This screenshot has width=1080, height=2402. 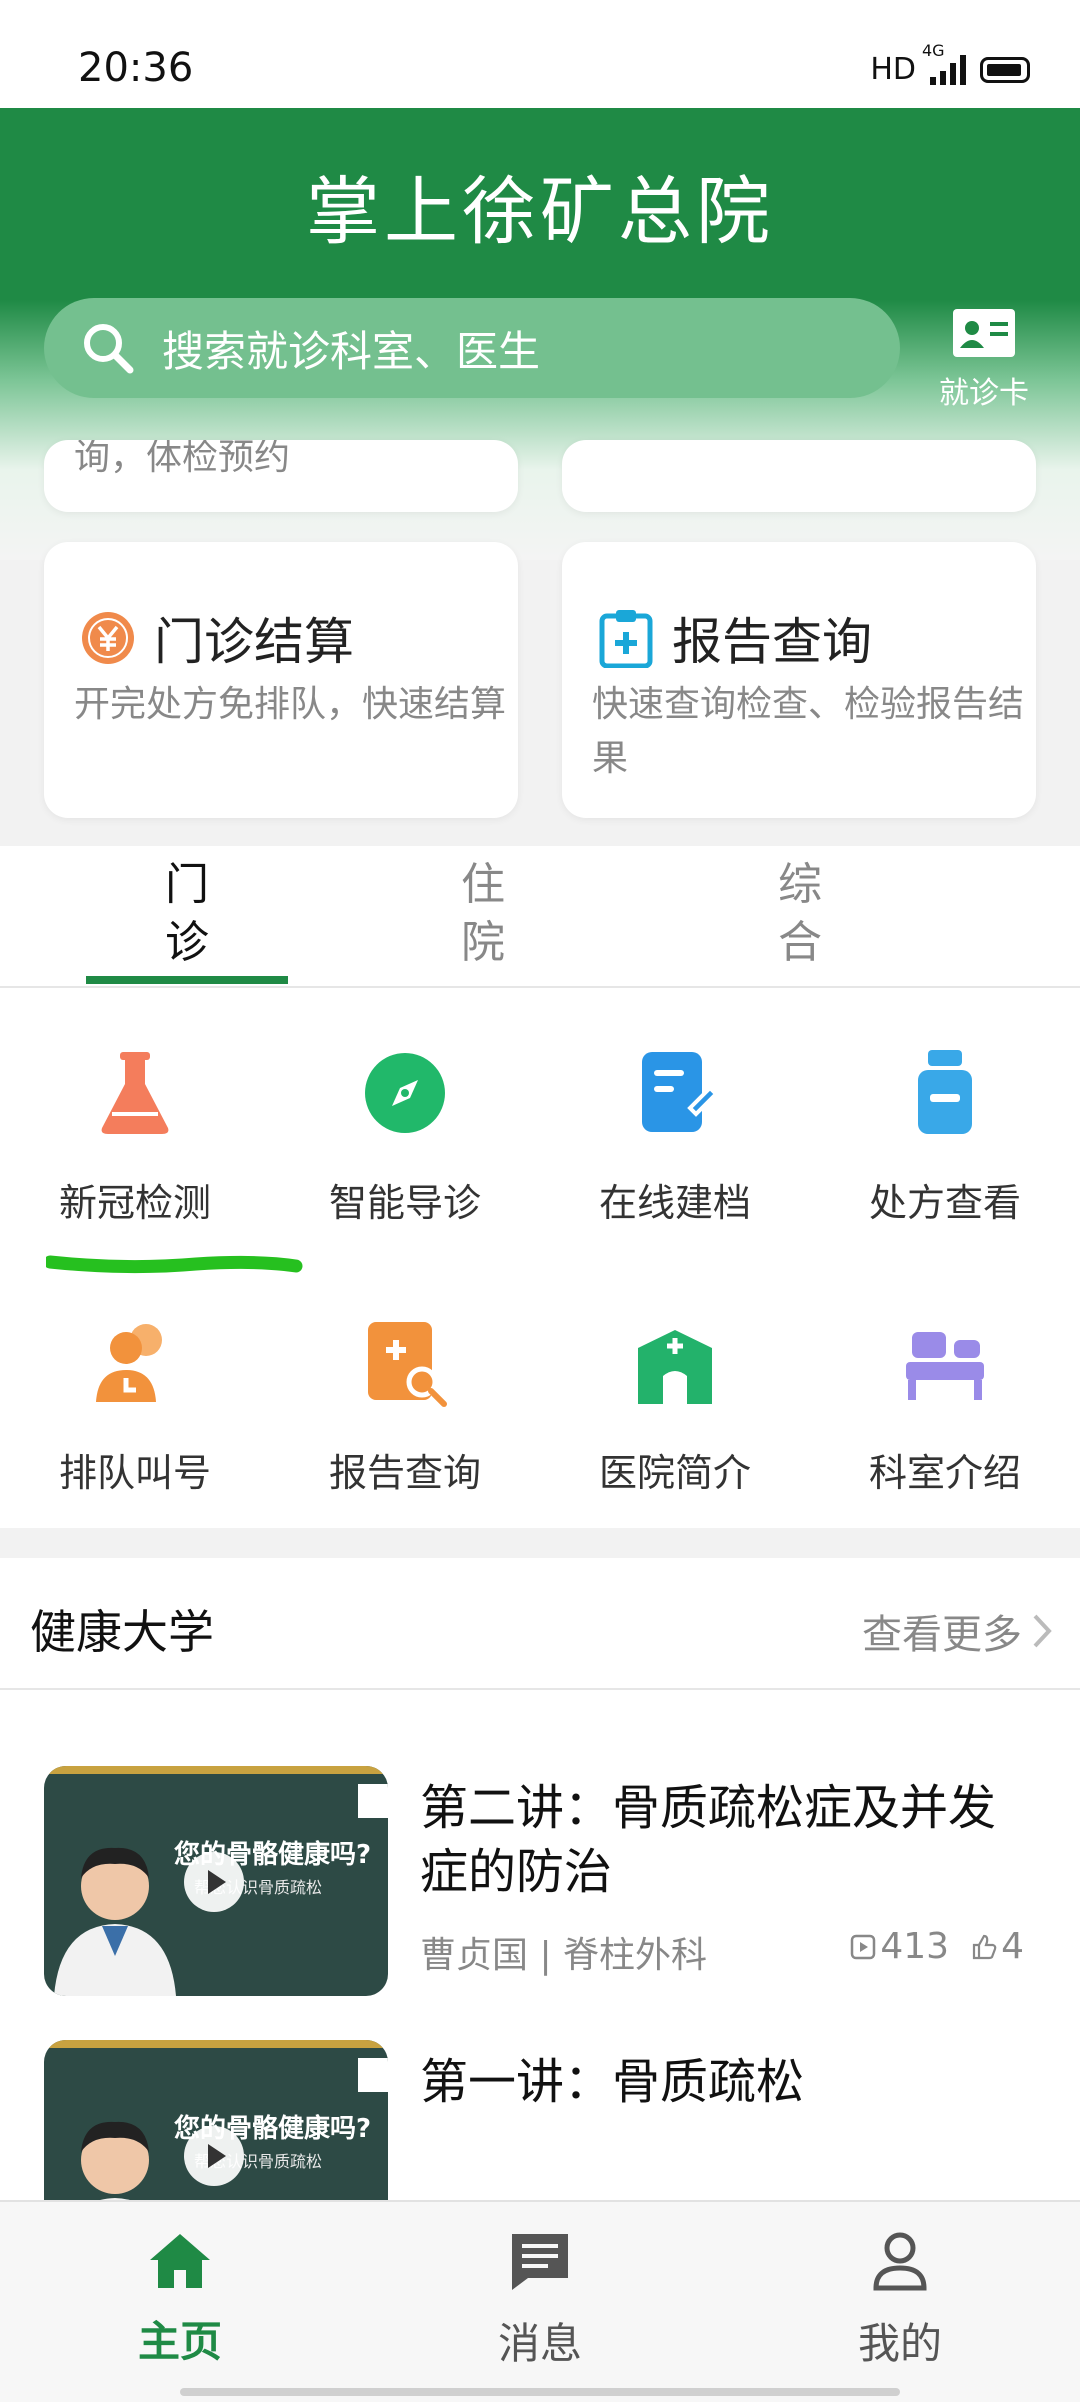 I want to click on article-stats: 413 4, so click(x=937, y=1946).